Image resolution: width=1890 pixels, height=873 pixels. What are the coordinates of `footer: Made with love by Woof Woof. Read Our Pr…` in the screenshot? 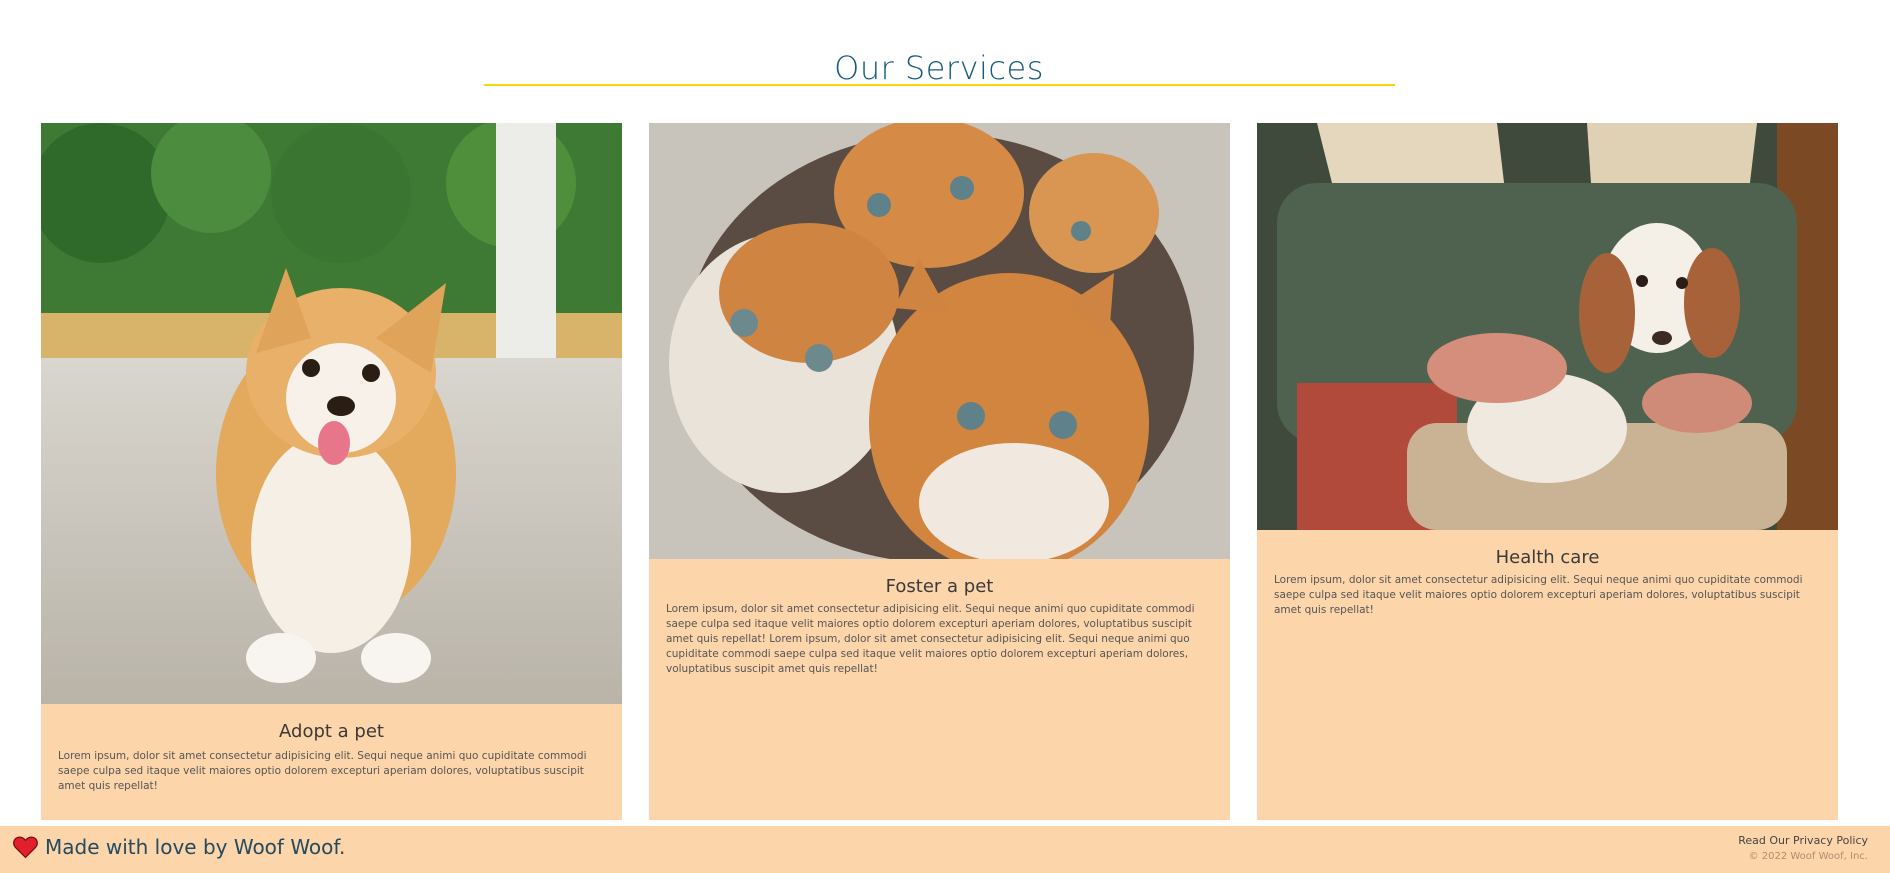 It's located at (945, 849).